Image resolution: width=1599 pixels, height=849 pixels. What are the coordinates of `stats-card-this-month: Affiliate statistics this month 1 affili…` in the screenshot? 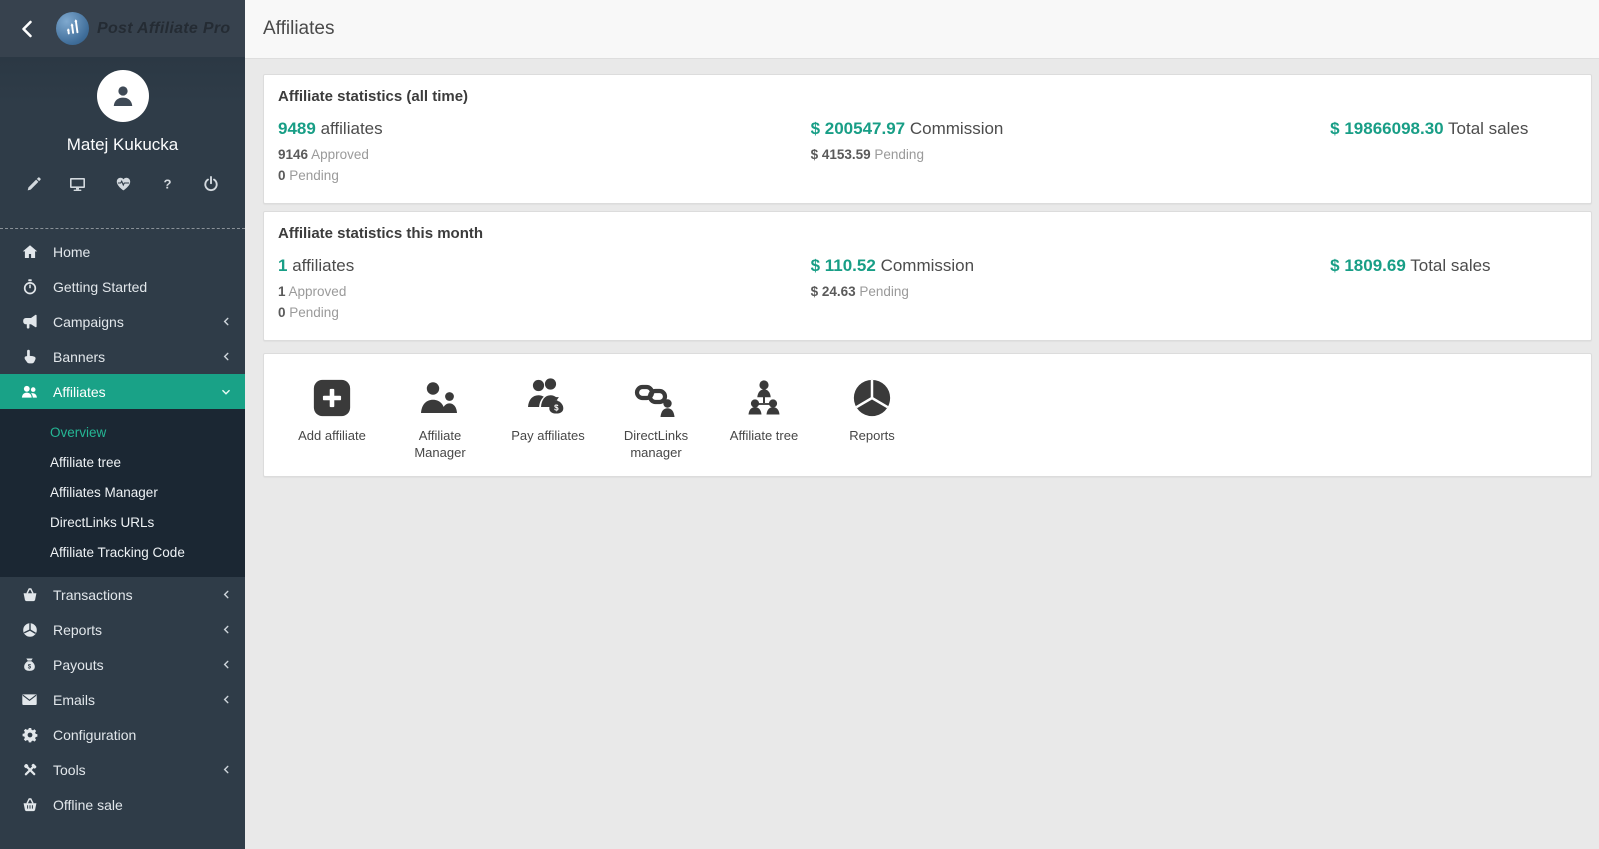 It's located at (927, 276).